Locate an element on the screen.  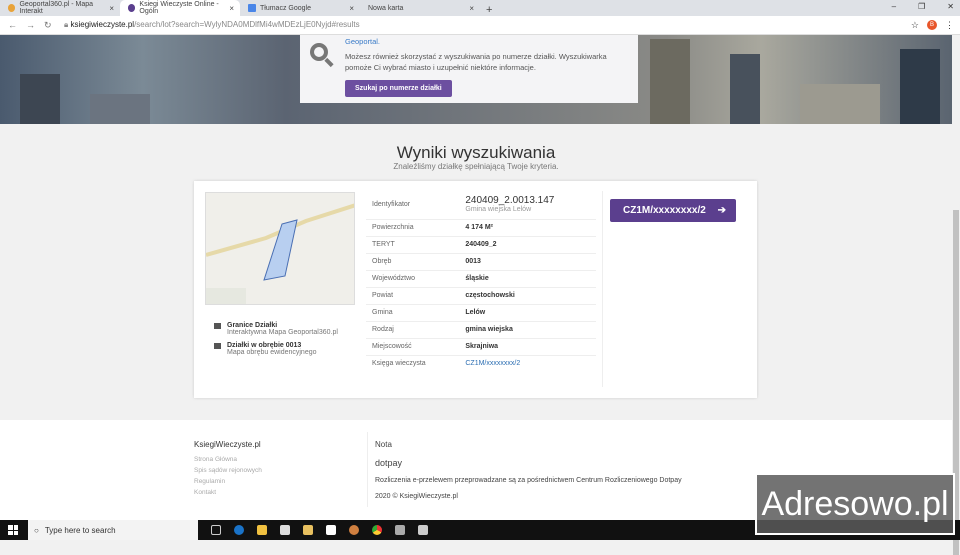
url-domain: ksiegiwieczyste.pl is located at coordinates (102, 24).